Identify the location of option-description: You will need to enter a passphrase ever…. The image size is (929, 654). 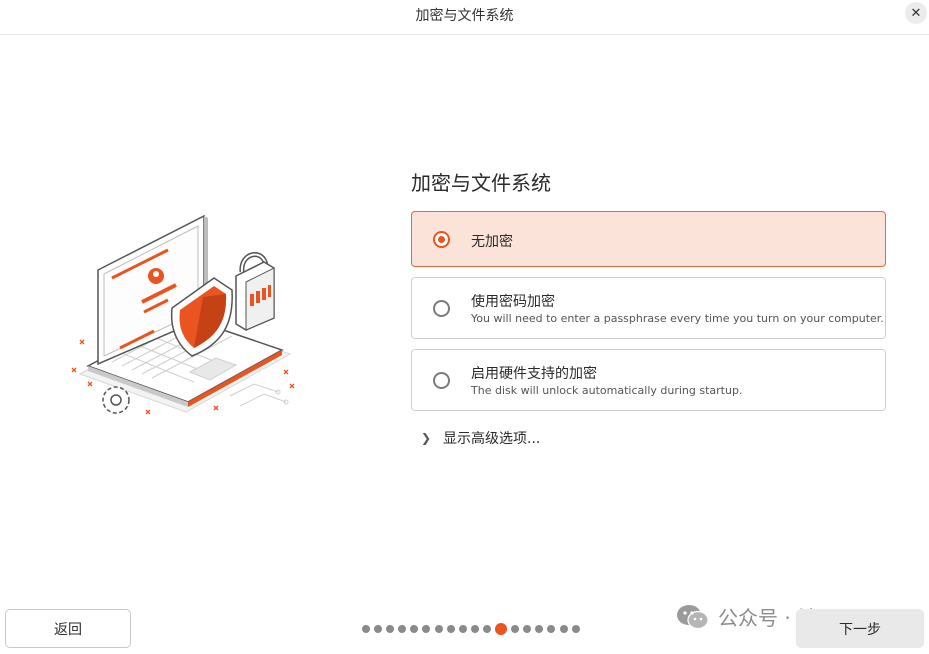
(677, 318).